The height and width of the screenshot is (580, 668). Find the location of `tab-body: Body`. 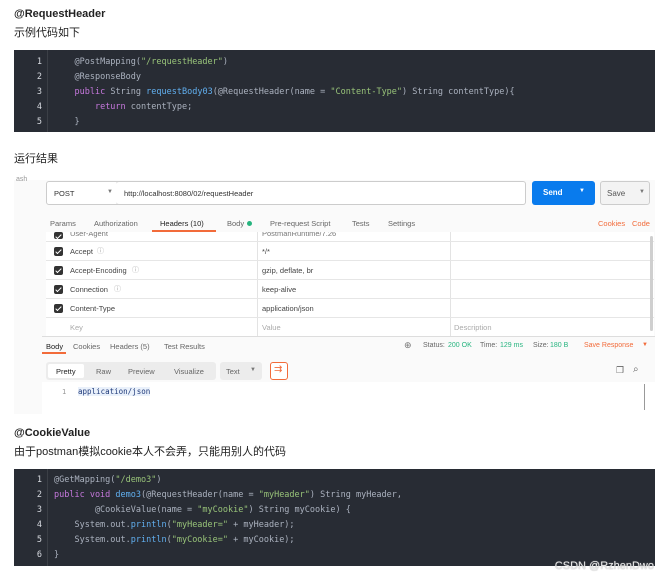

tab-body: Body is located at coordinates (235, 223).